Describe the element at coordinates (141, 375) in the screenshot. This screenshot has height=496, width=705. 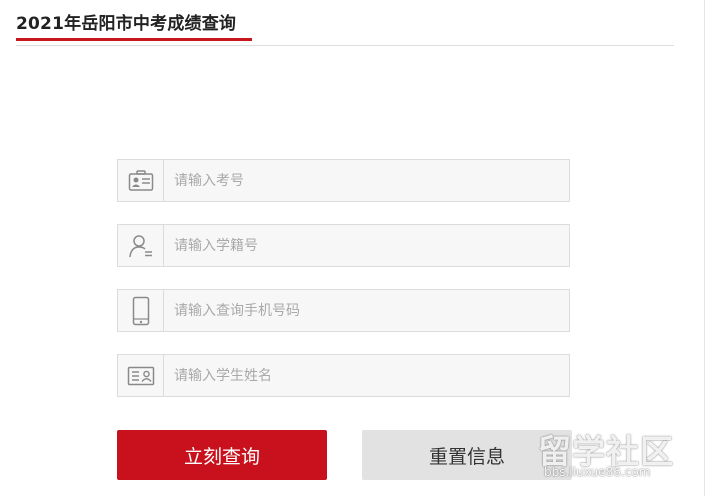
I see `name-card-icon` at that location.